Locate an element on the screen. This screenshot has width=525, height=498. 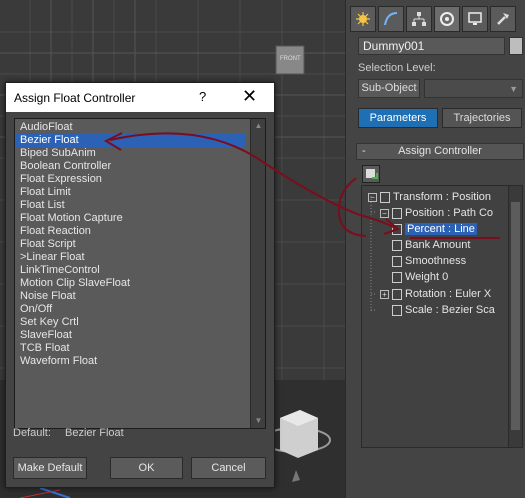
controller-list-item: Boolean Controller is located at coordinates (131, 166).